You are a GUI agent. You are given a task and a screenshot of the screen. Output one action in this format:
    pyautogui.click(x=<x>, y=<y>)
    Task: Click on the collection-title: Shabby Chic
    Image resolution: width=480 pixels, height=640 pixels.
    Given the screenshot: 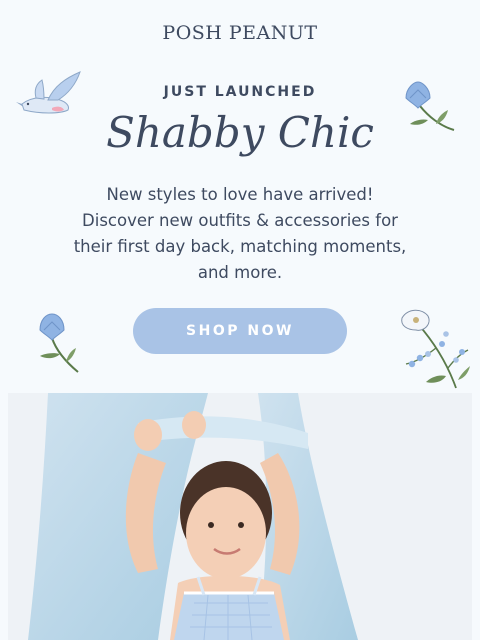 What is the action you would take?
    pyautogui.click(x=240, y=132)
    